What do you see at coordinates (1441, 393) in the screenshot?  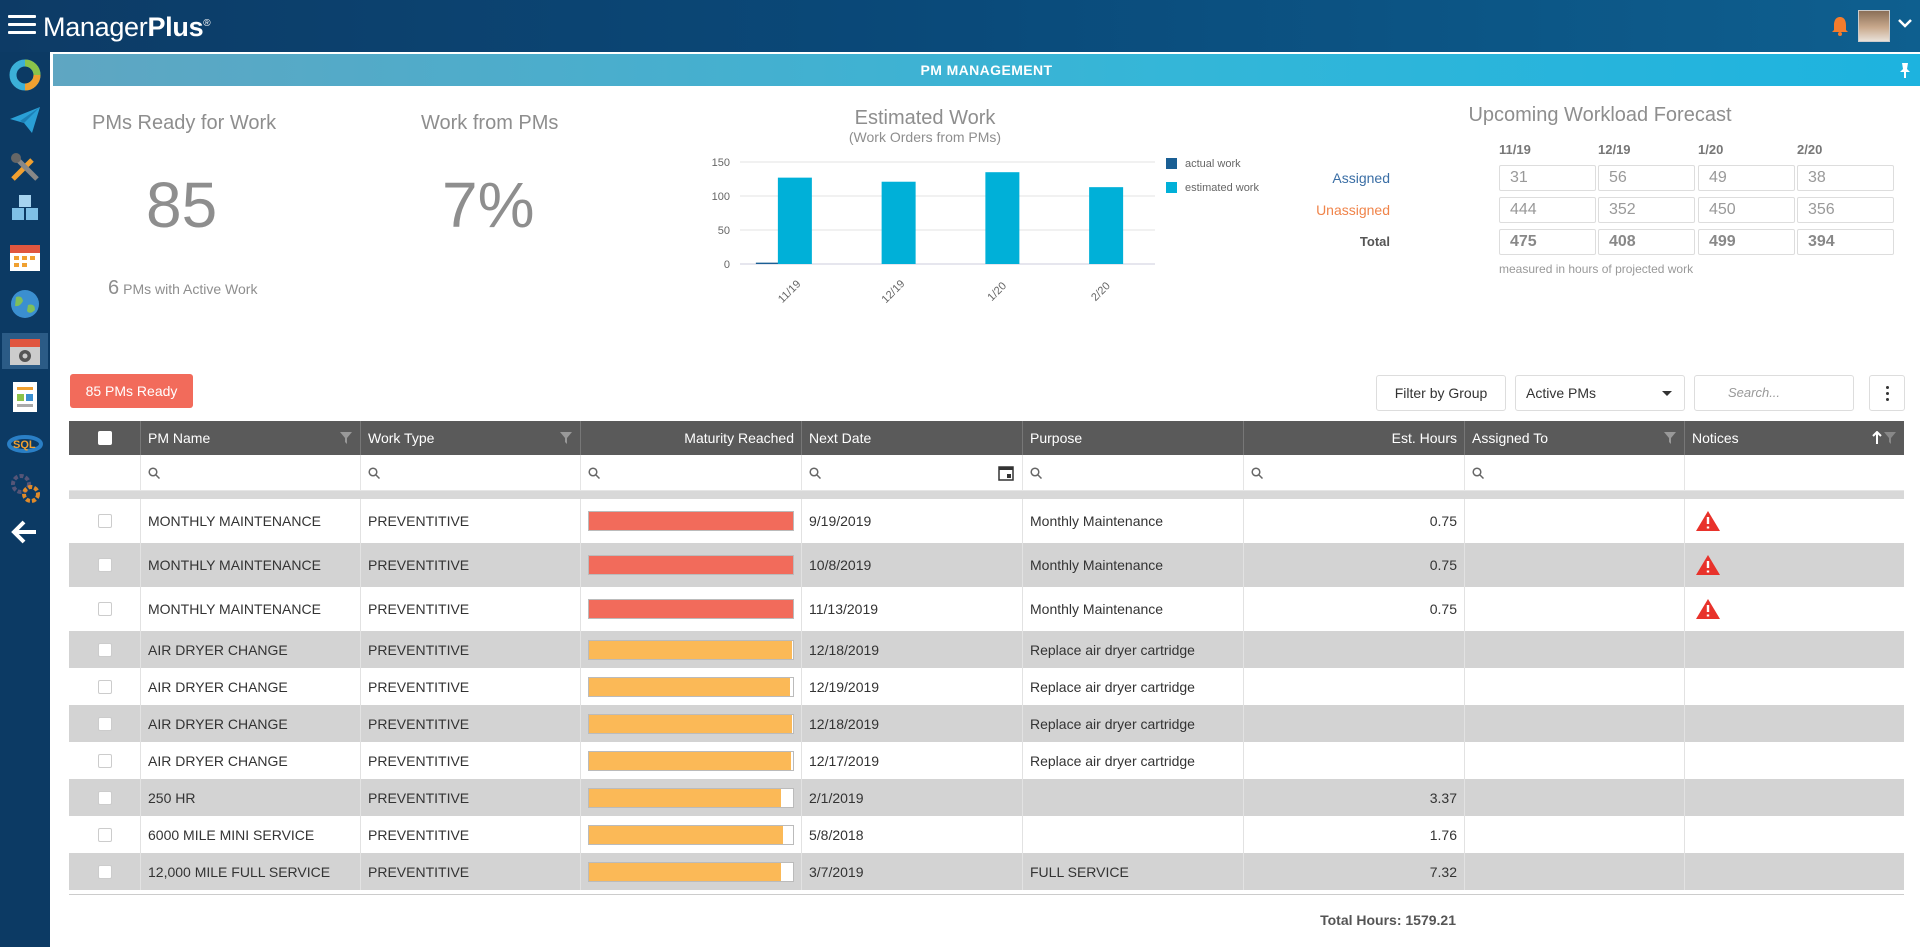 I see `filter-by-group-button: Filter by Group` at bounding box center [1441, 393].